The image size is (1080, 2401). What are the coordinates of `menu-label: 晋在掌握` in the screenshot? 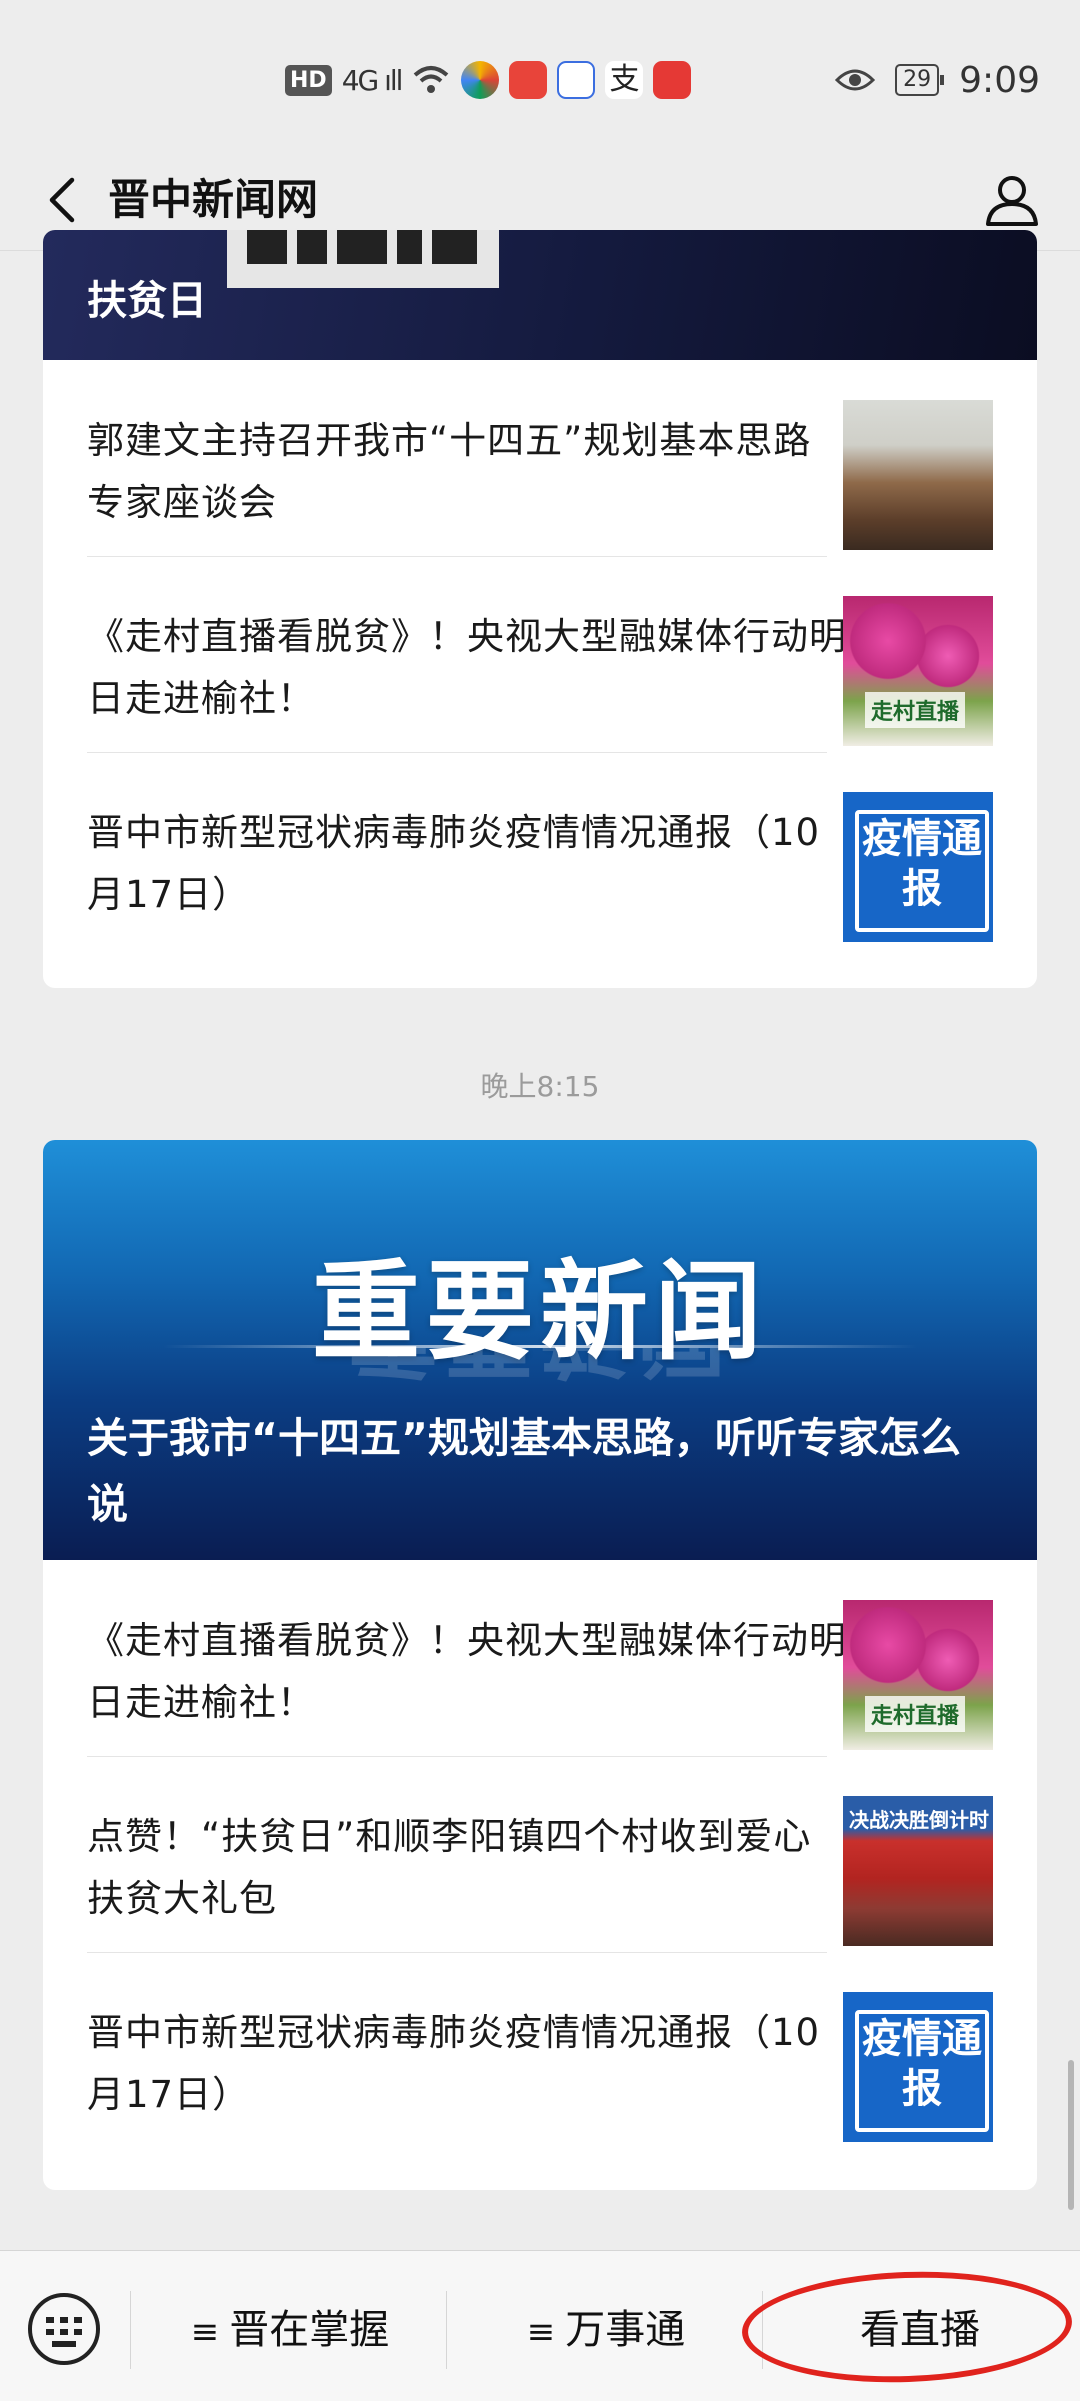 It's located at (309, 2330).